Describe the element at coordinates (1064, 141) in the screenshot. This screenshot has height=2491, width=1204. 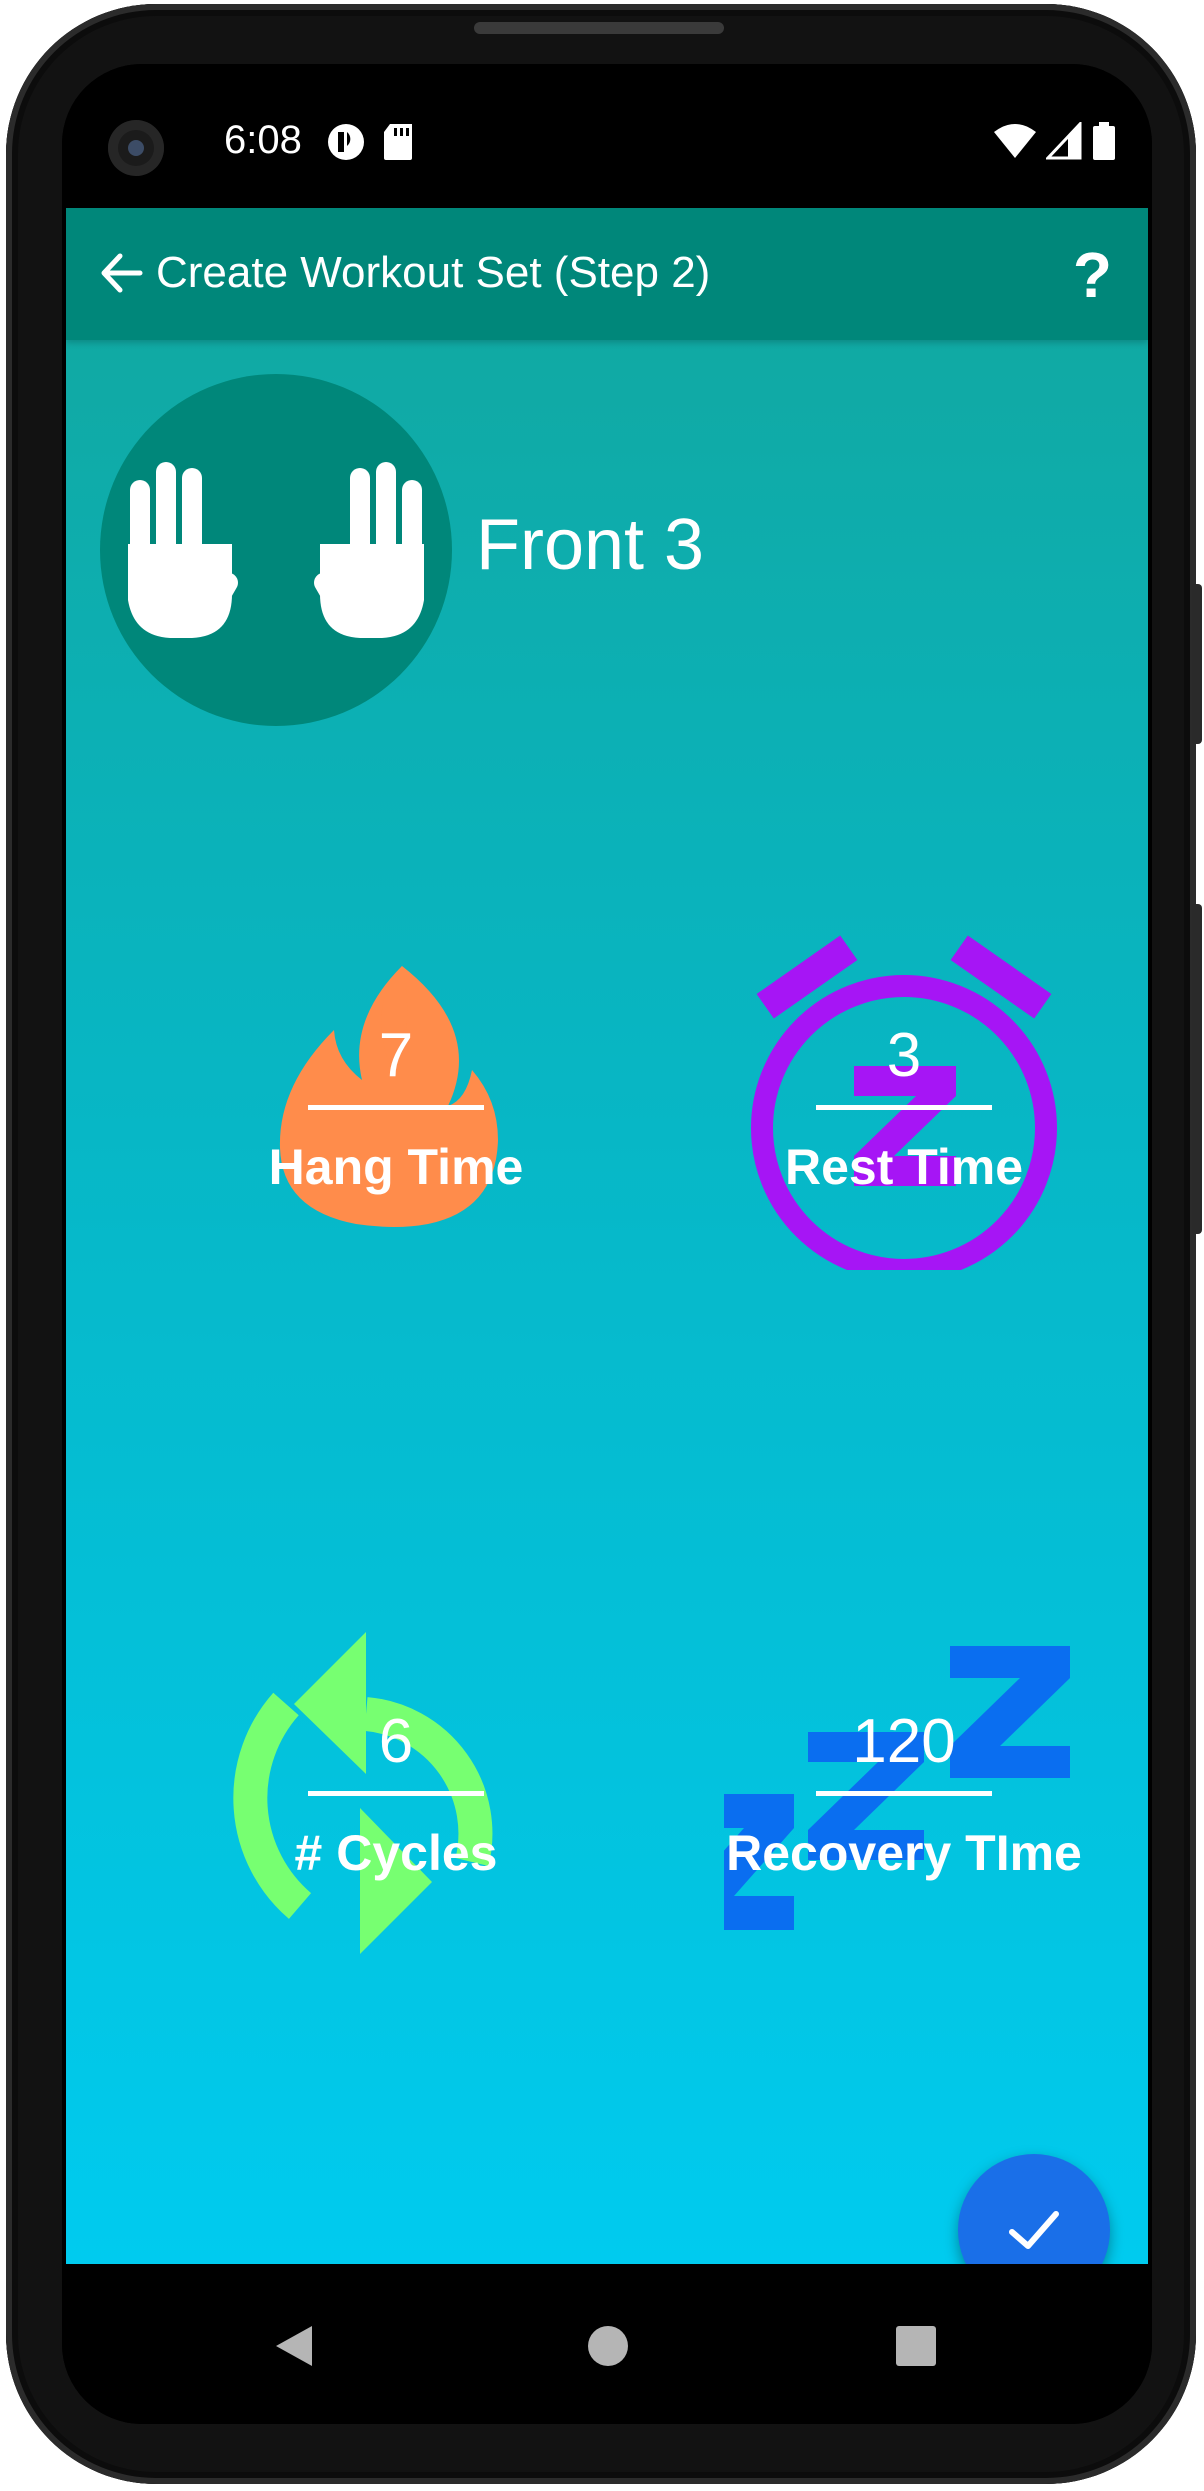
I see `cell-signal-icon` at that location.